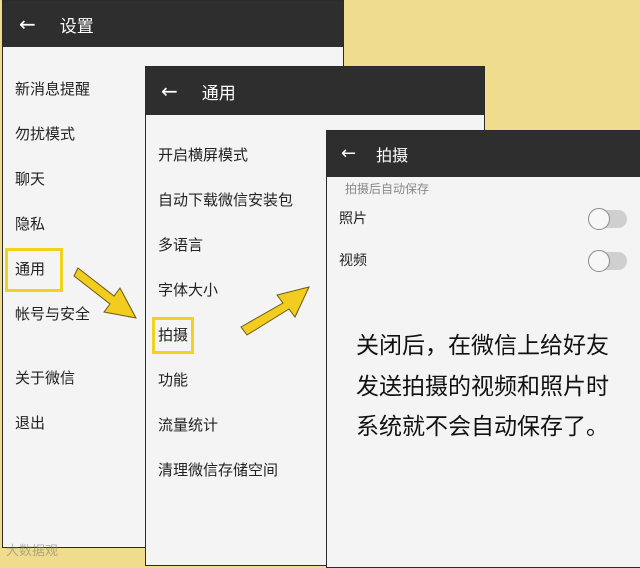 The height and width of the screenshot is (568, 640). What do you see at coordinates (218, 93) in the screenshot?
I see `general-title: 通用` at bounding box center [218, 93].